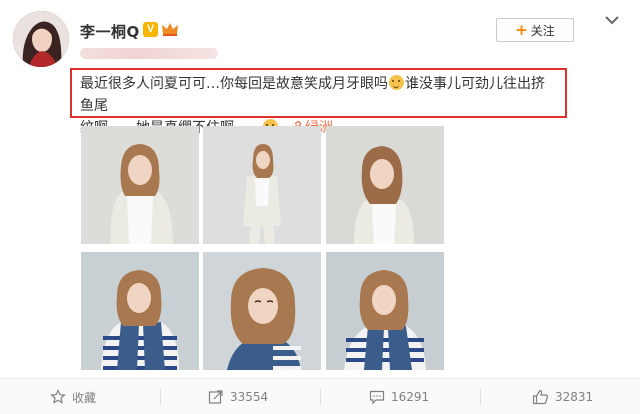 This screenshot has width=640, height=414. Describe the element at coordinates (540, 397) in the screenshot. I see `thumbs-up-icon` at that location.